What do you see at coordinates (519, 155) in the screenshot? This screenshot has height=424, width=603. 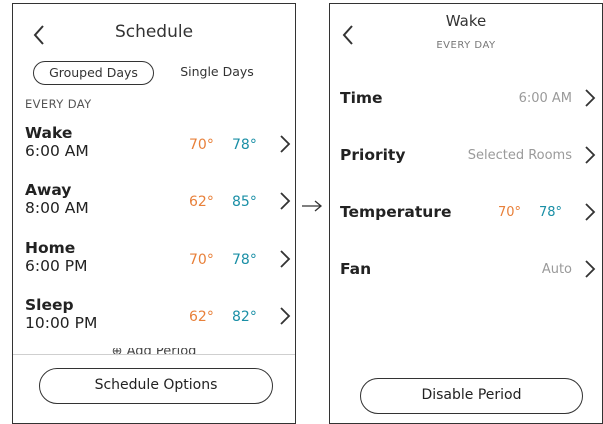 I see `row-value: Selected Rooms` at bounding box center [519, 155].